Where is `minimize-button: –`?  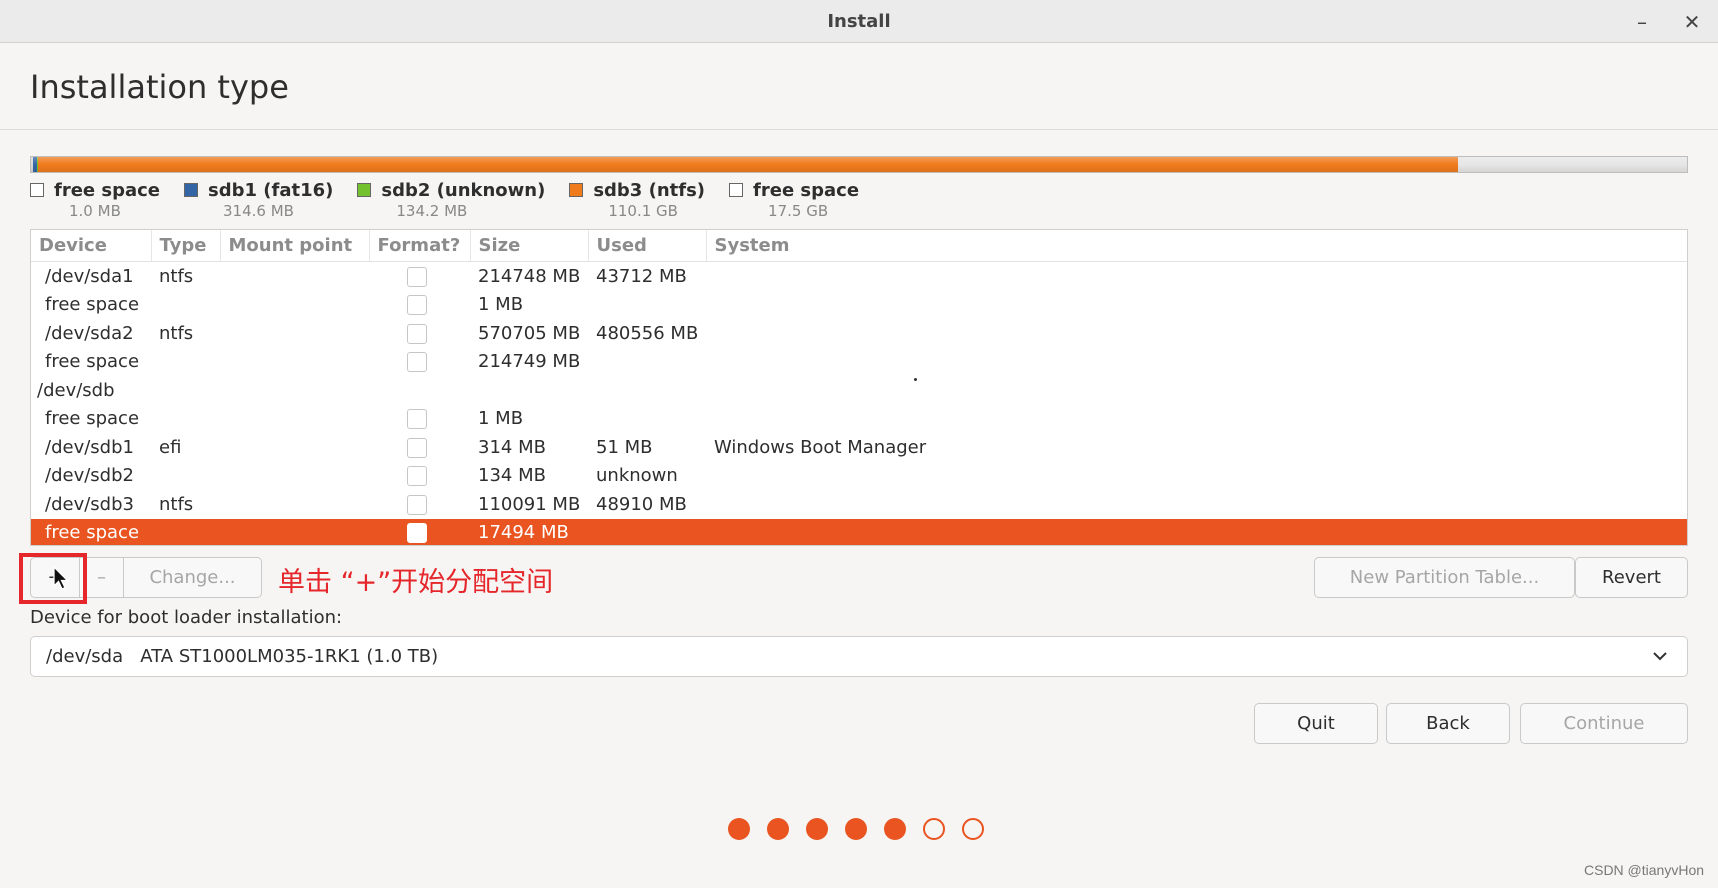 minimize-button: – is located at coordinates (1642, 22).